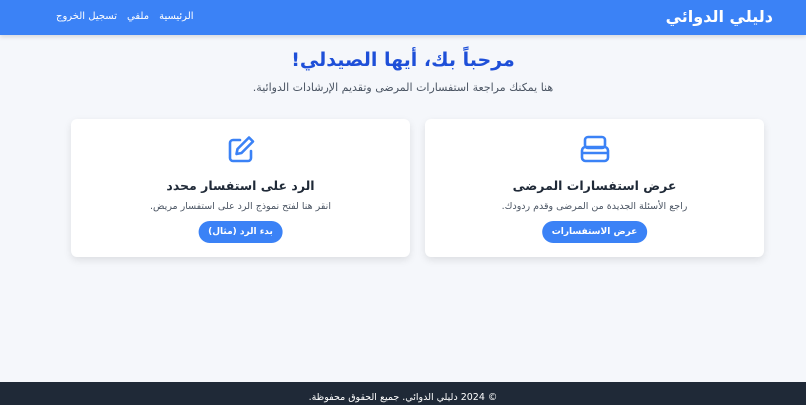 The image size is (806, 405). What do you see at coordinates (125, 17) in the screenshot?
I see `nav-links: الرئيسية ملفي تسجيل الخروج` at bounding box center [125, 17].